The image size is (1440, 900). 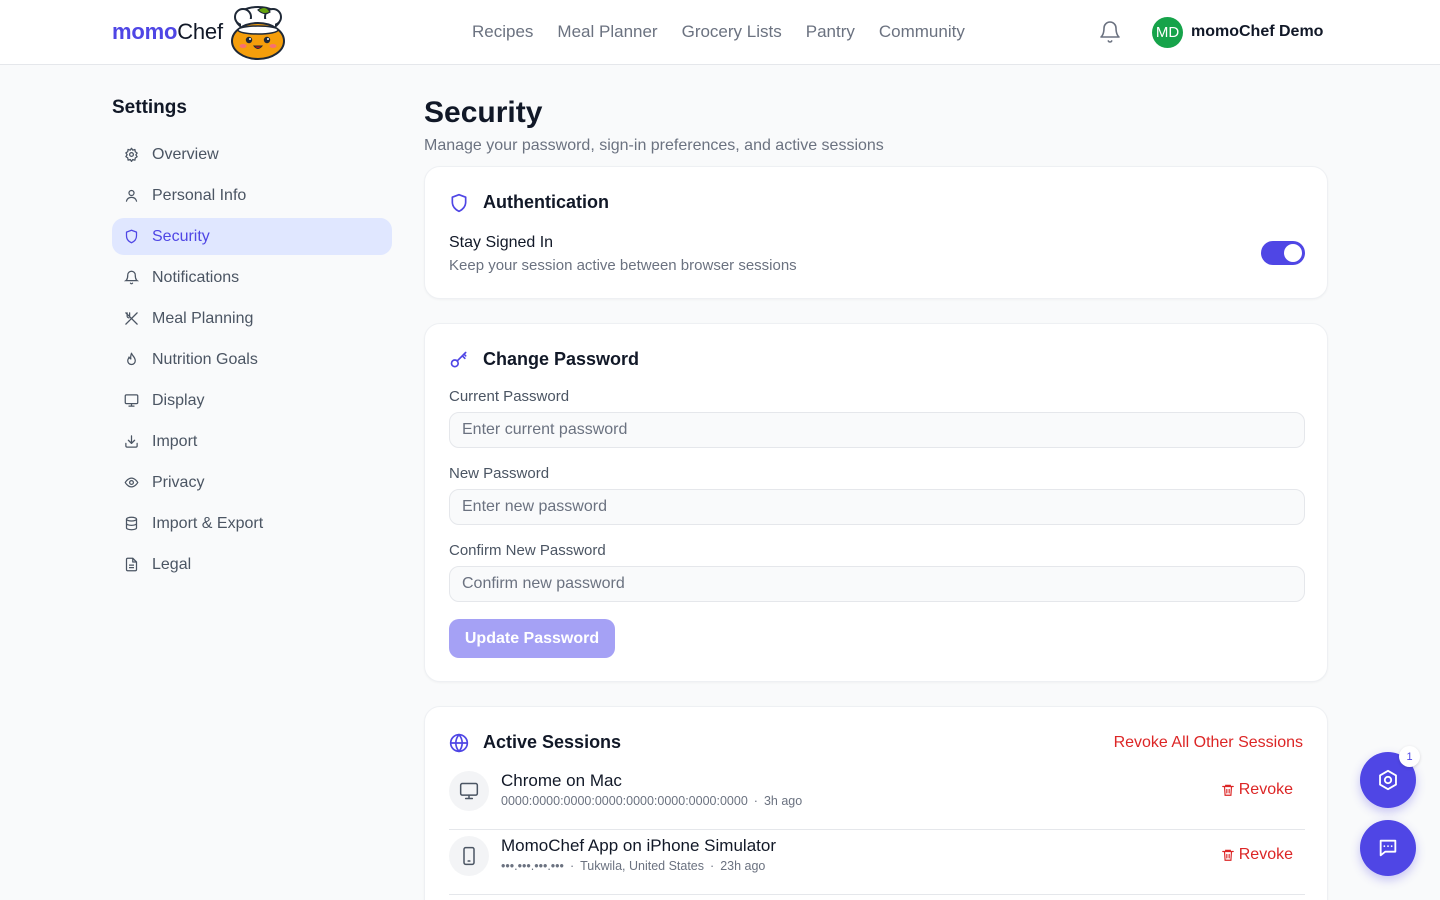 I want to click on database-icon, so click(x=131, y=523).